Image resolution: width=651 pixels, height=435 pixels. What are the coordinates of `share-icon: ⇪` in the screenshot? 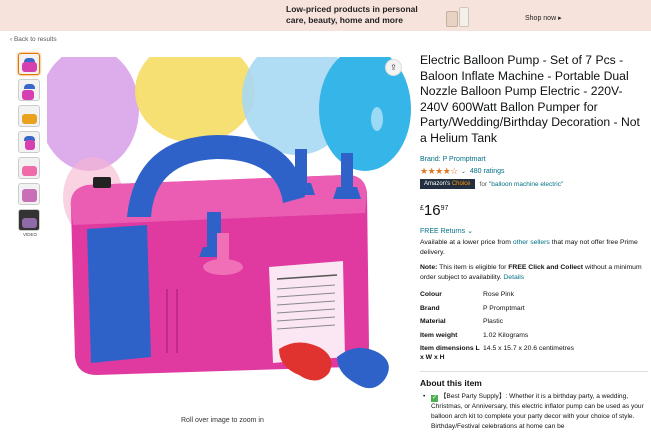 It's located at (393, 67).